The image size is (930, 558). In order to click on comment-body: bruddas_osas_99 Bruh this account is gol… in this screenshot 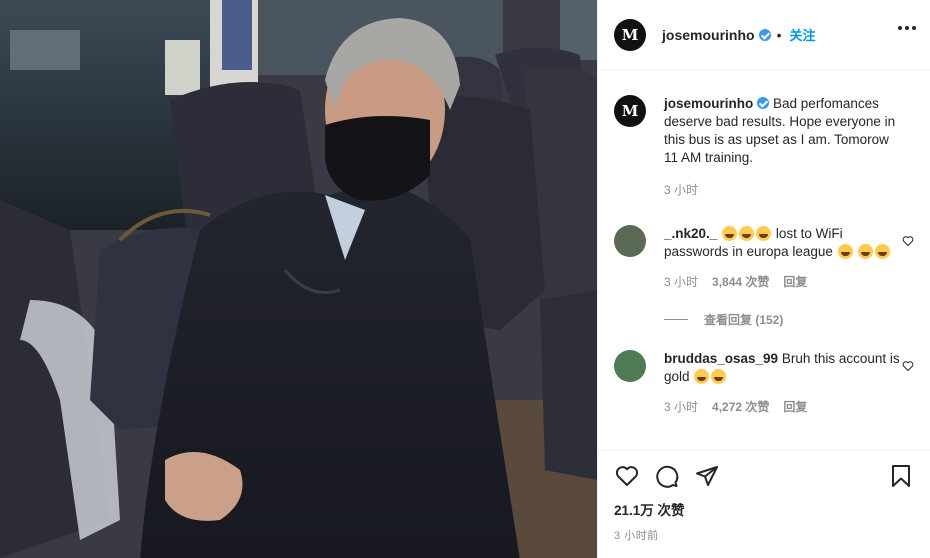, I will do `click(784, 383)`.